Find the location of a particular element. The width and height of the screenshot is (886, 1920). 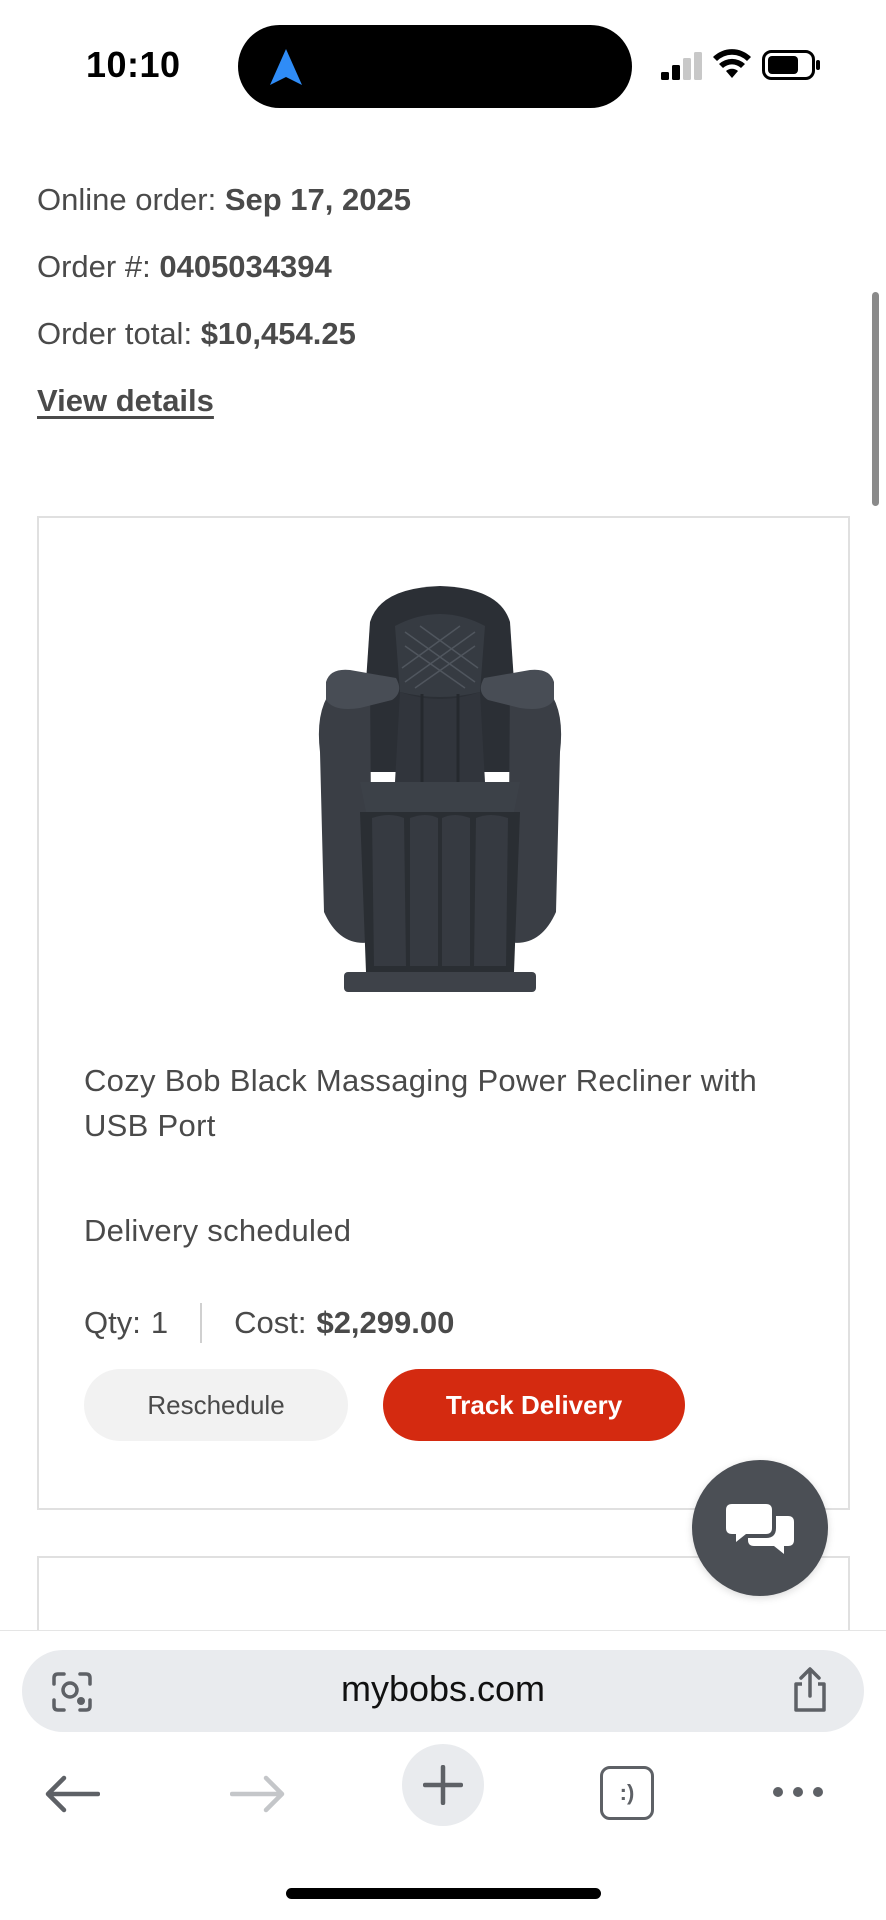

tabs-button: :) is located at coordinates (627, 1793).